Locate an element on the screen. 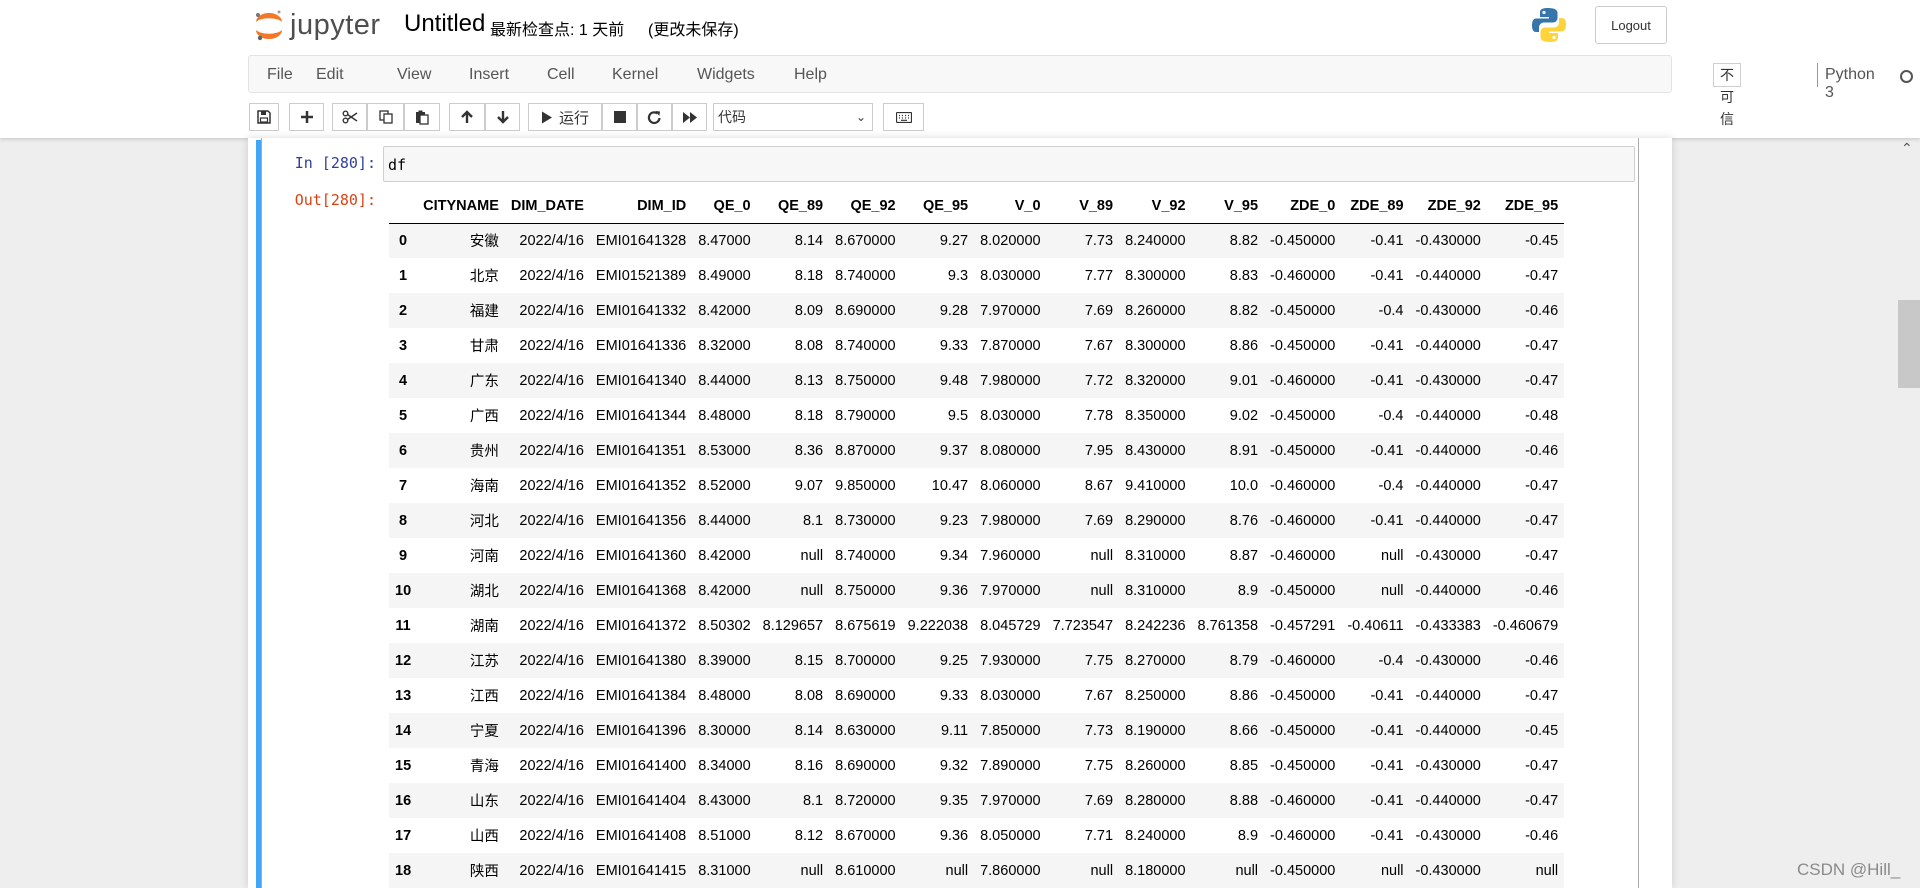  run-button: 运行 is located at coordinates (565, 117).